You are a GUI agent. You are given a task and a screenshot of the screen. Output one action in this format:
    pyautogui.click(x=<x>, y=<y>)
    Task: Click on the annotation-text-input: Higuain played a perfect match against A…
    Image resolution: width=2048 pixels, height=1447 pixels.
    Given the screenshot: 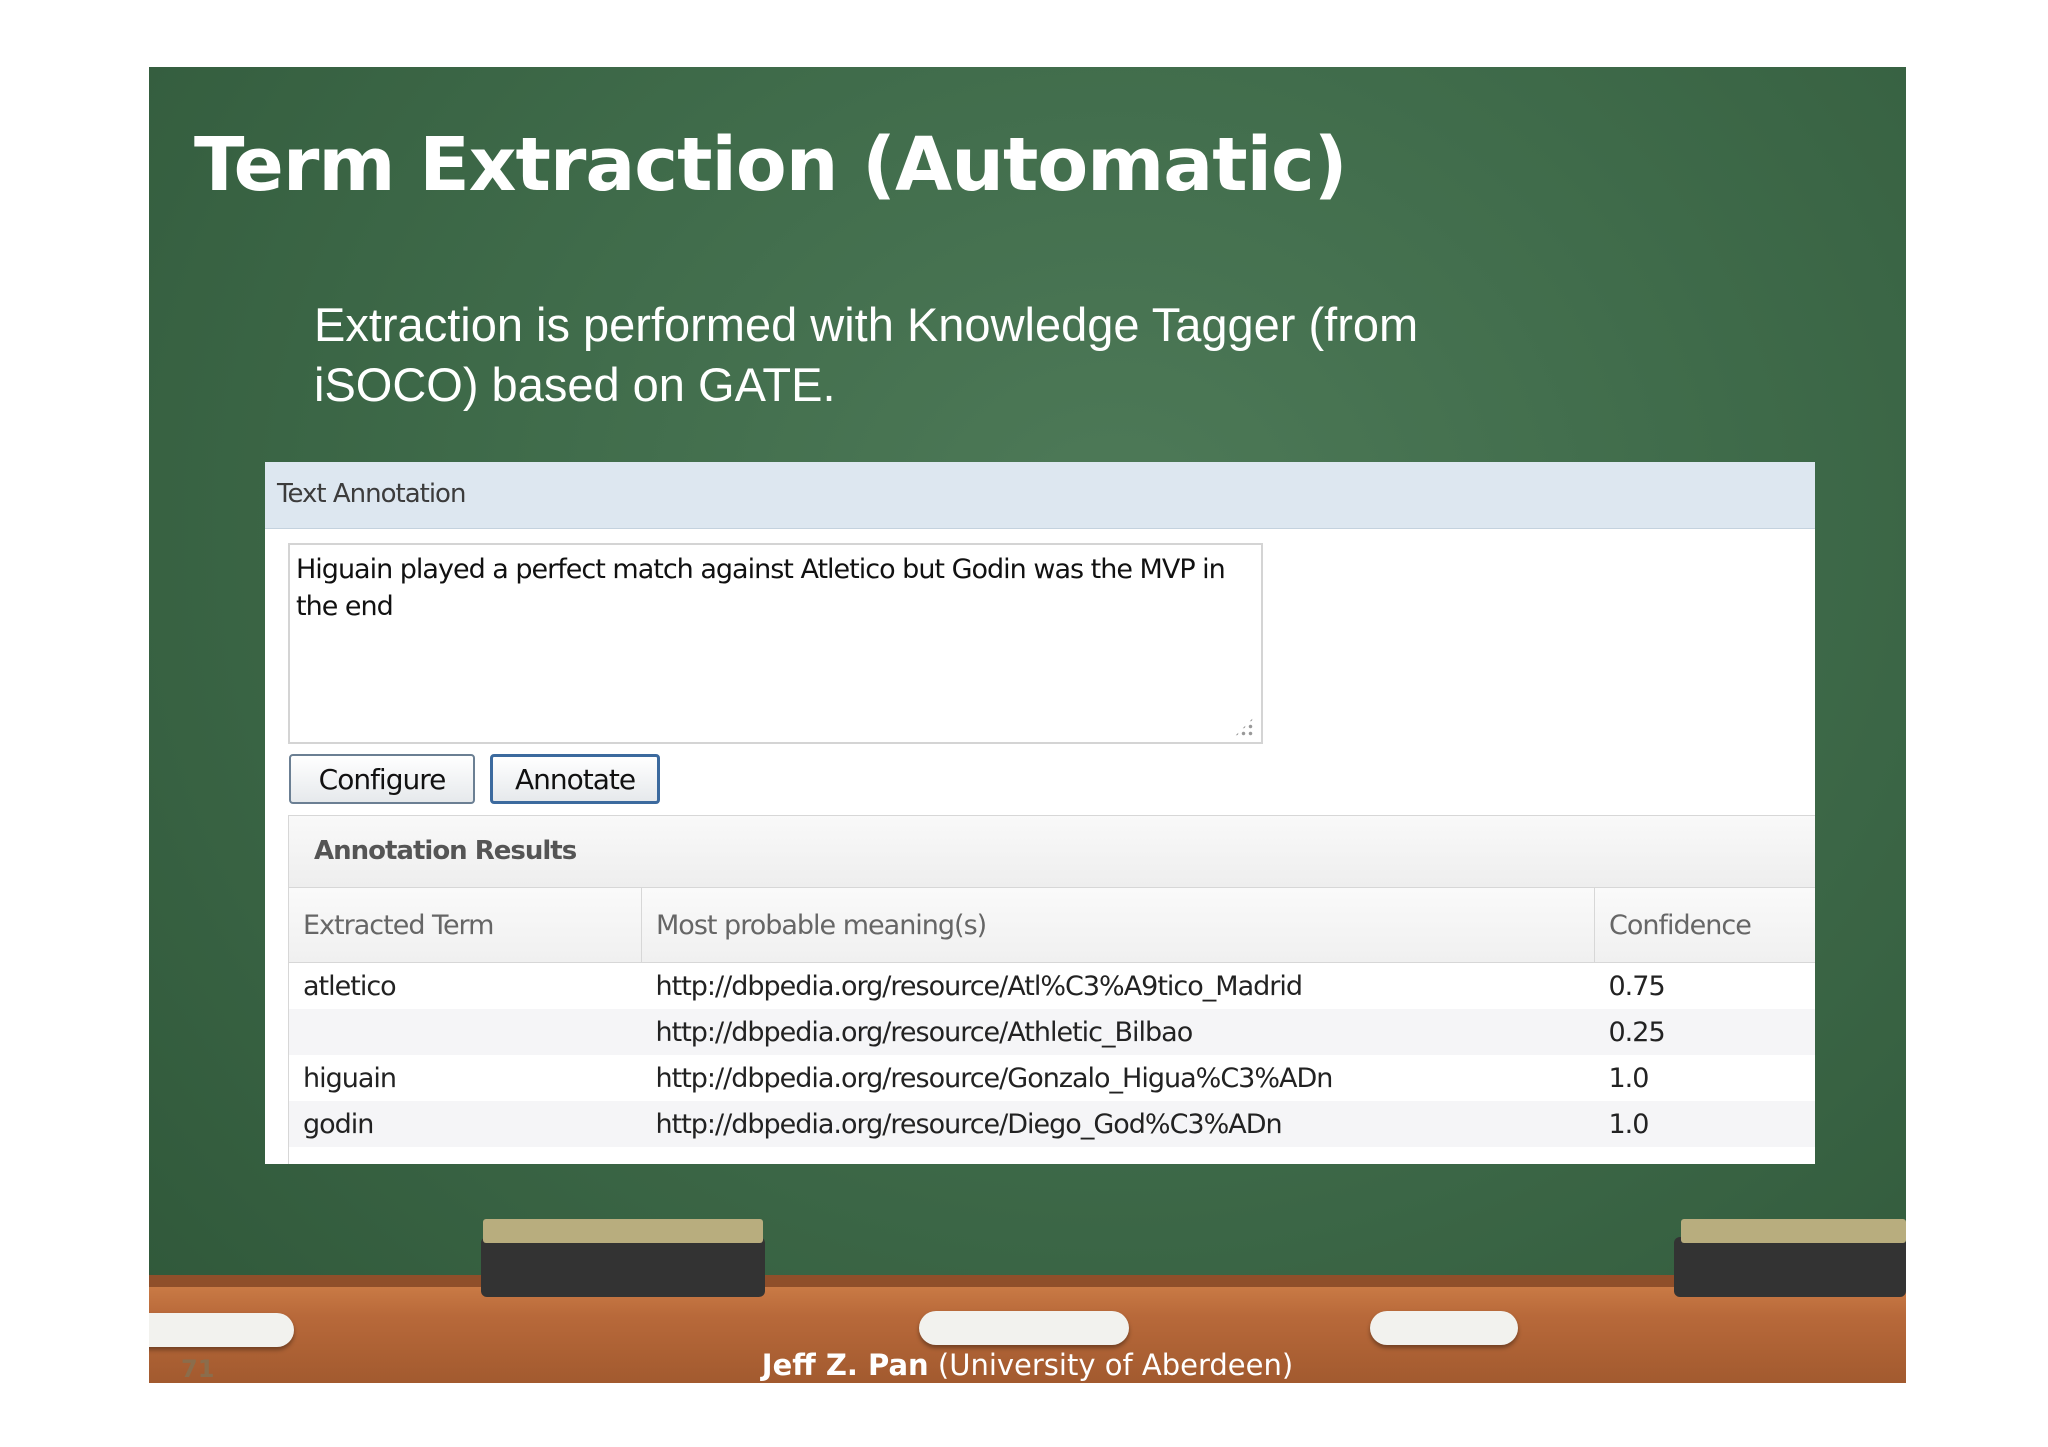 What is the action you would take?
    pyautogui.click(x=775, y=643)
    